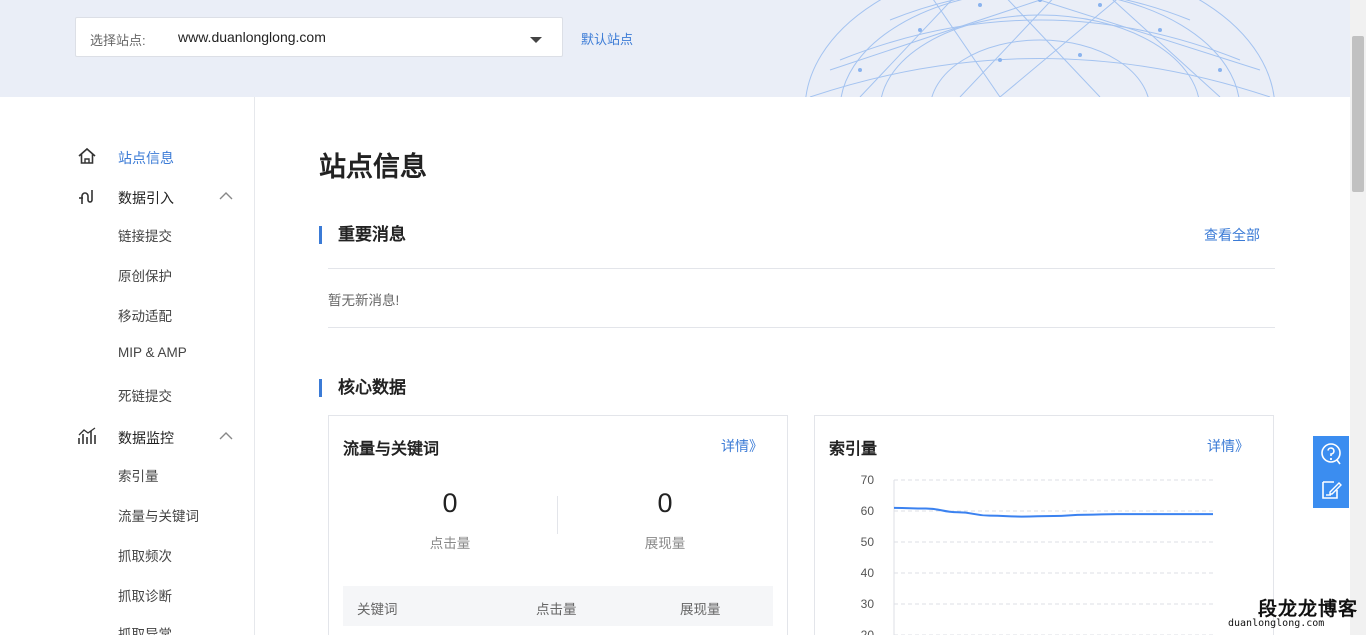  Describe the element at coordinates (146, 198) in the screenshot. I see `sidebar-item-label: 数据引入` at that location.